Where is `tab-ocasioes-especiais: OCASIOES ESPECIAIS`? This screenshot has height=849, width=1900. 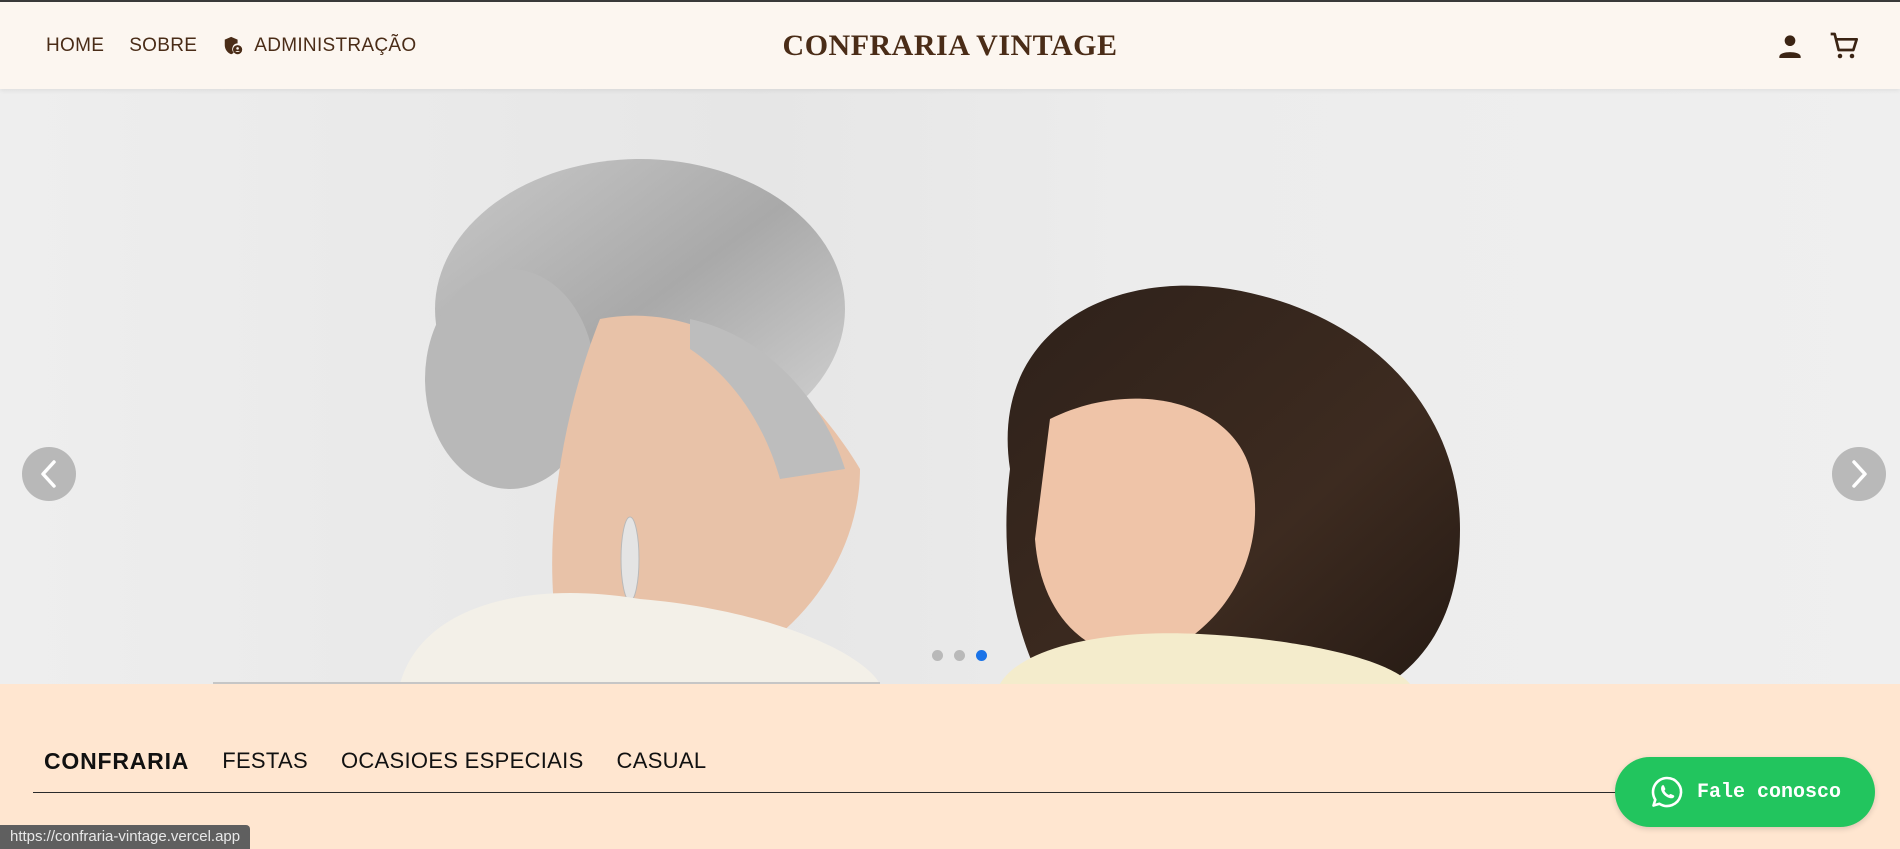 tab-ocasioes-especiais: OCASIOES ESPECIAIS is located at coordinates (462, 761).